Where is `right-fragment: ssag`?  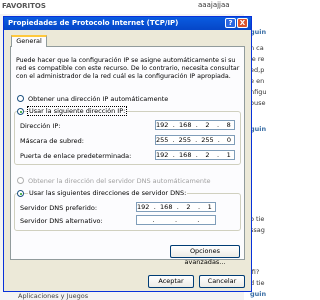 right-fragment: ssag is located at coordinates (257, 230).